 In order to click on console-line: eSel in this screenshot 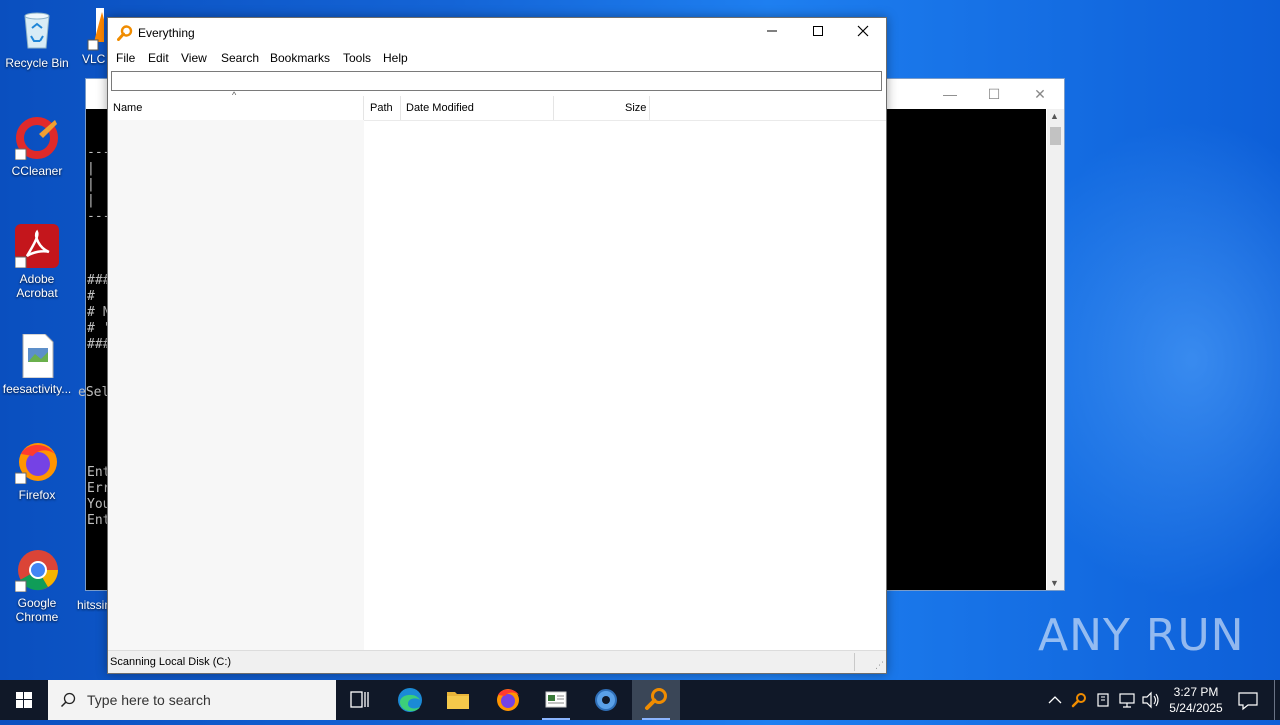, I will do `click(94, 392)`.